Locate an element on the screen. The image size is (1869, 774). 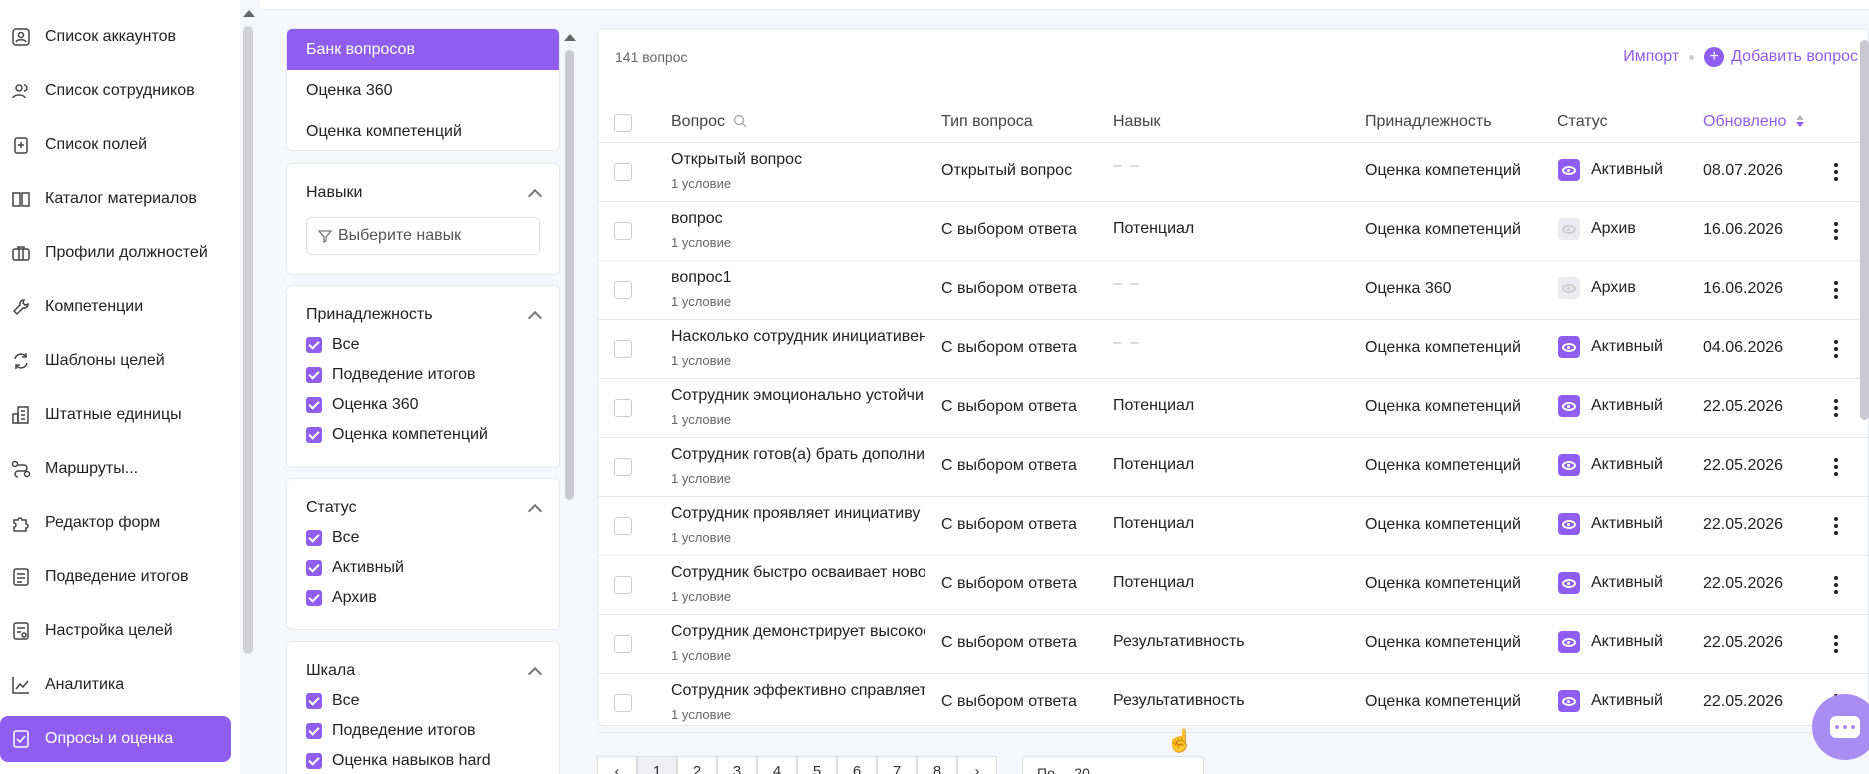
ownership-filter-header: Принадлежность is located at coordinates (423, 315).